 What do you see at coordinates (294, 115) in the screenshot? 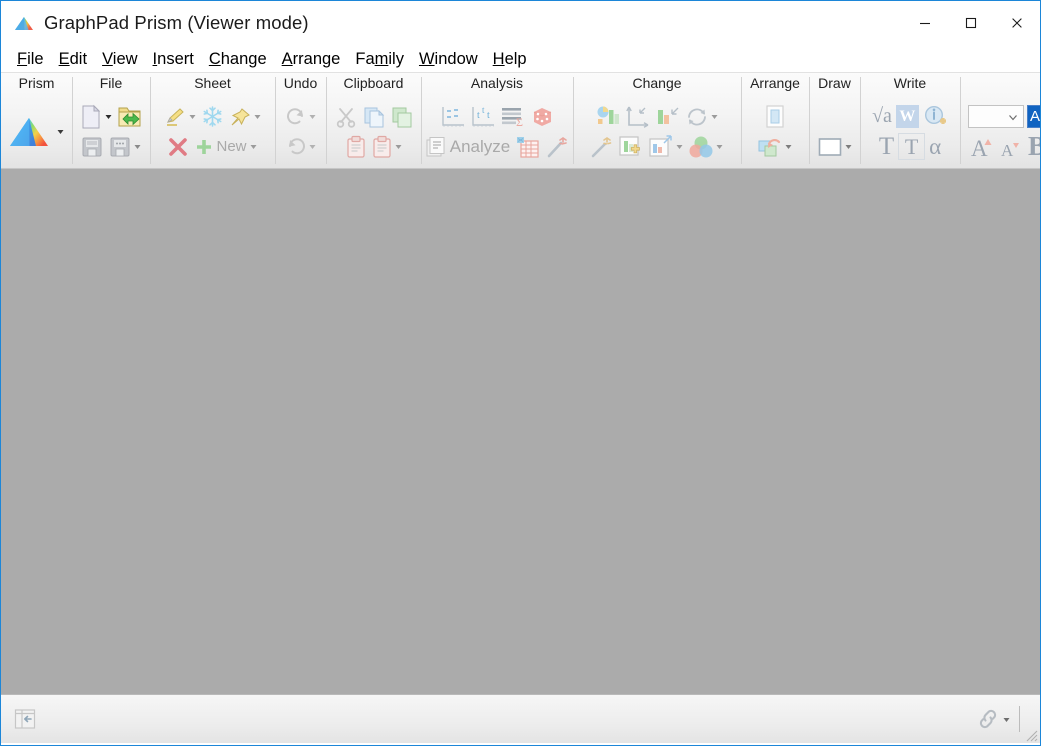
I see `redo-arrow-icon` at bounding box center [294, 115].